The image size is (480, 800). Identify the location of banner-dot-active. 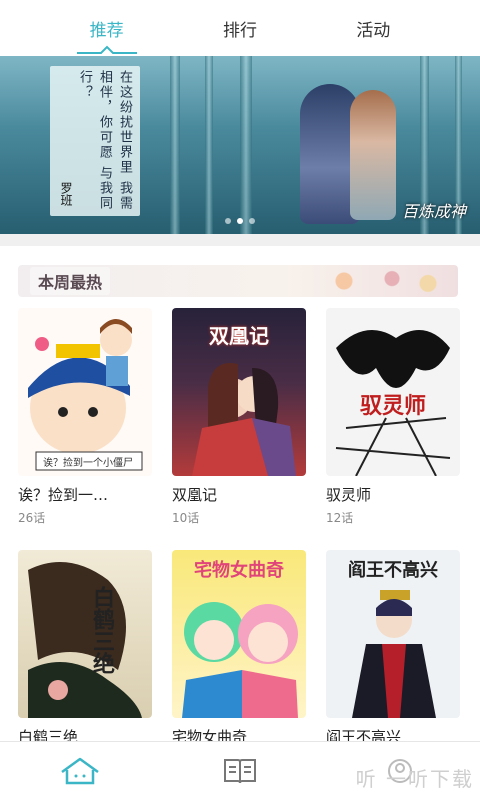
(240, 221).